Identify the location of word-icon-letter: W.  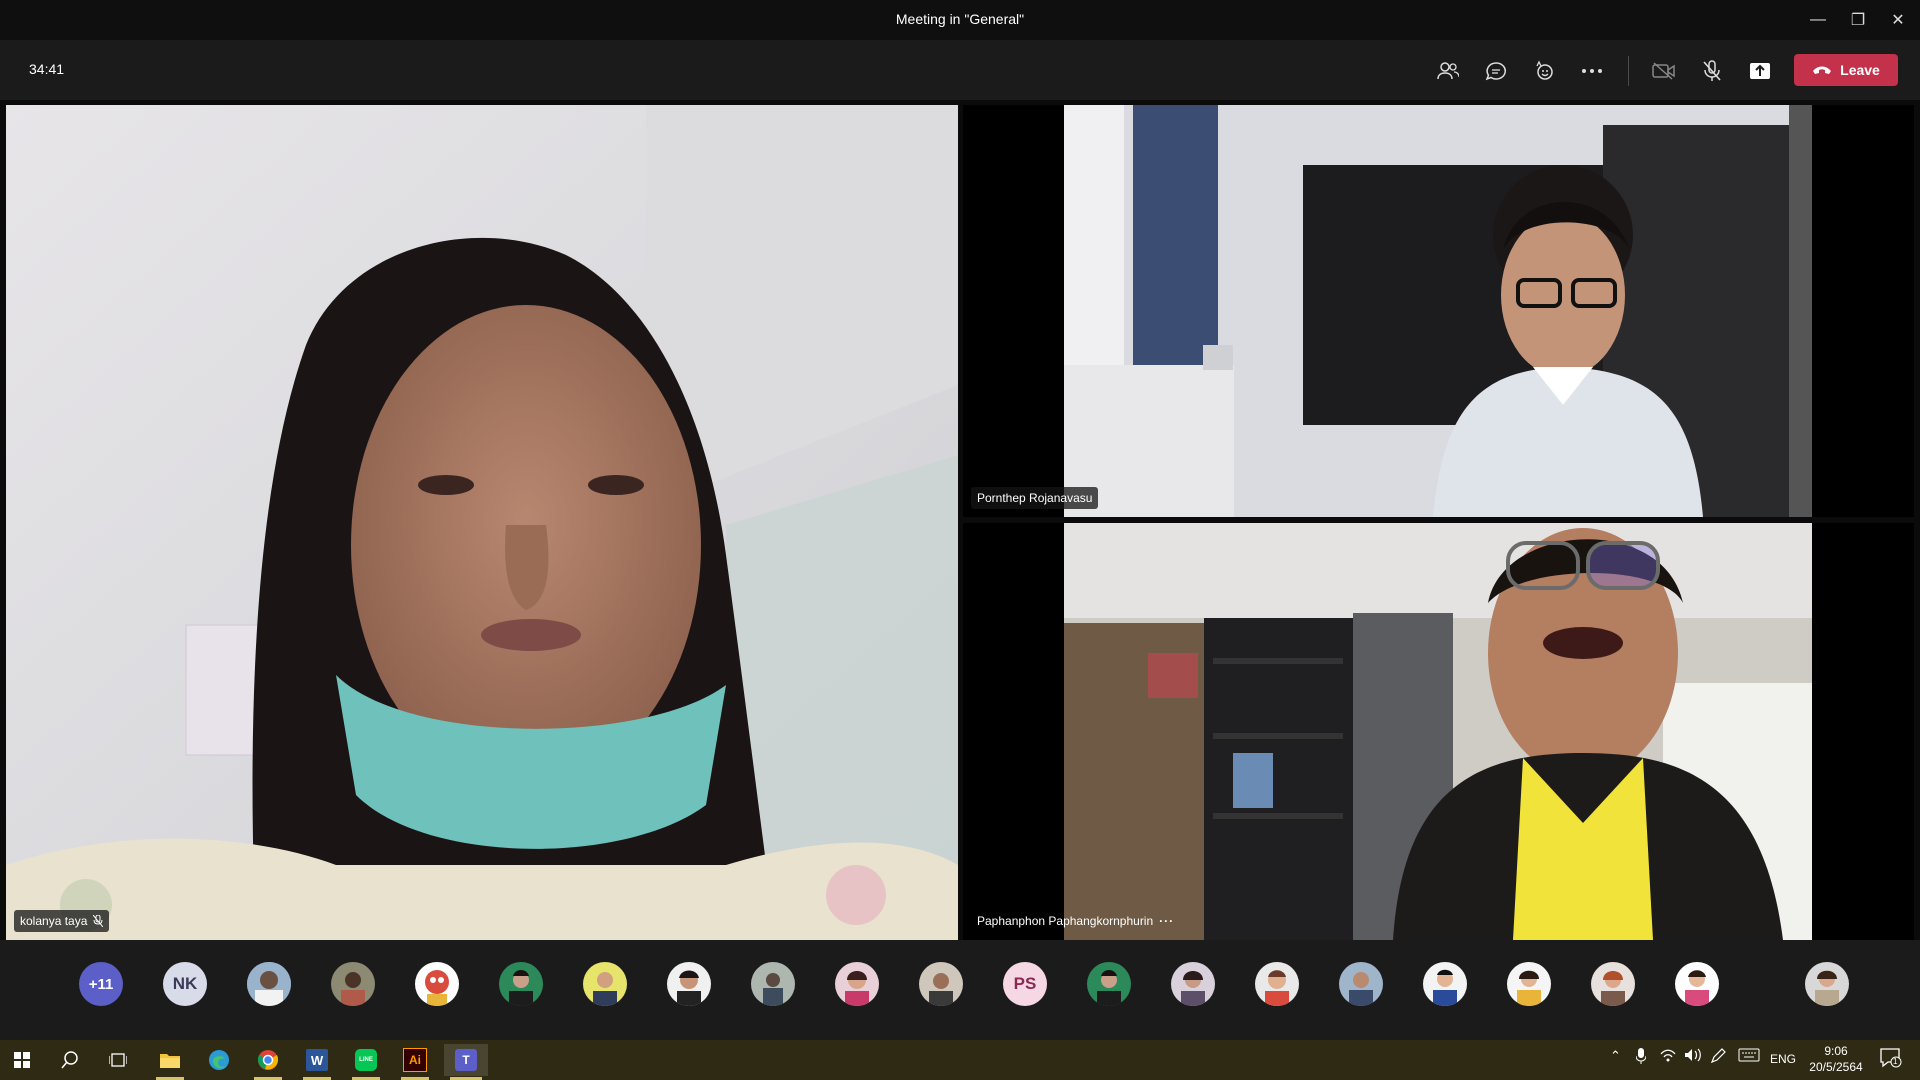
(317, 1060).